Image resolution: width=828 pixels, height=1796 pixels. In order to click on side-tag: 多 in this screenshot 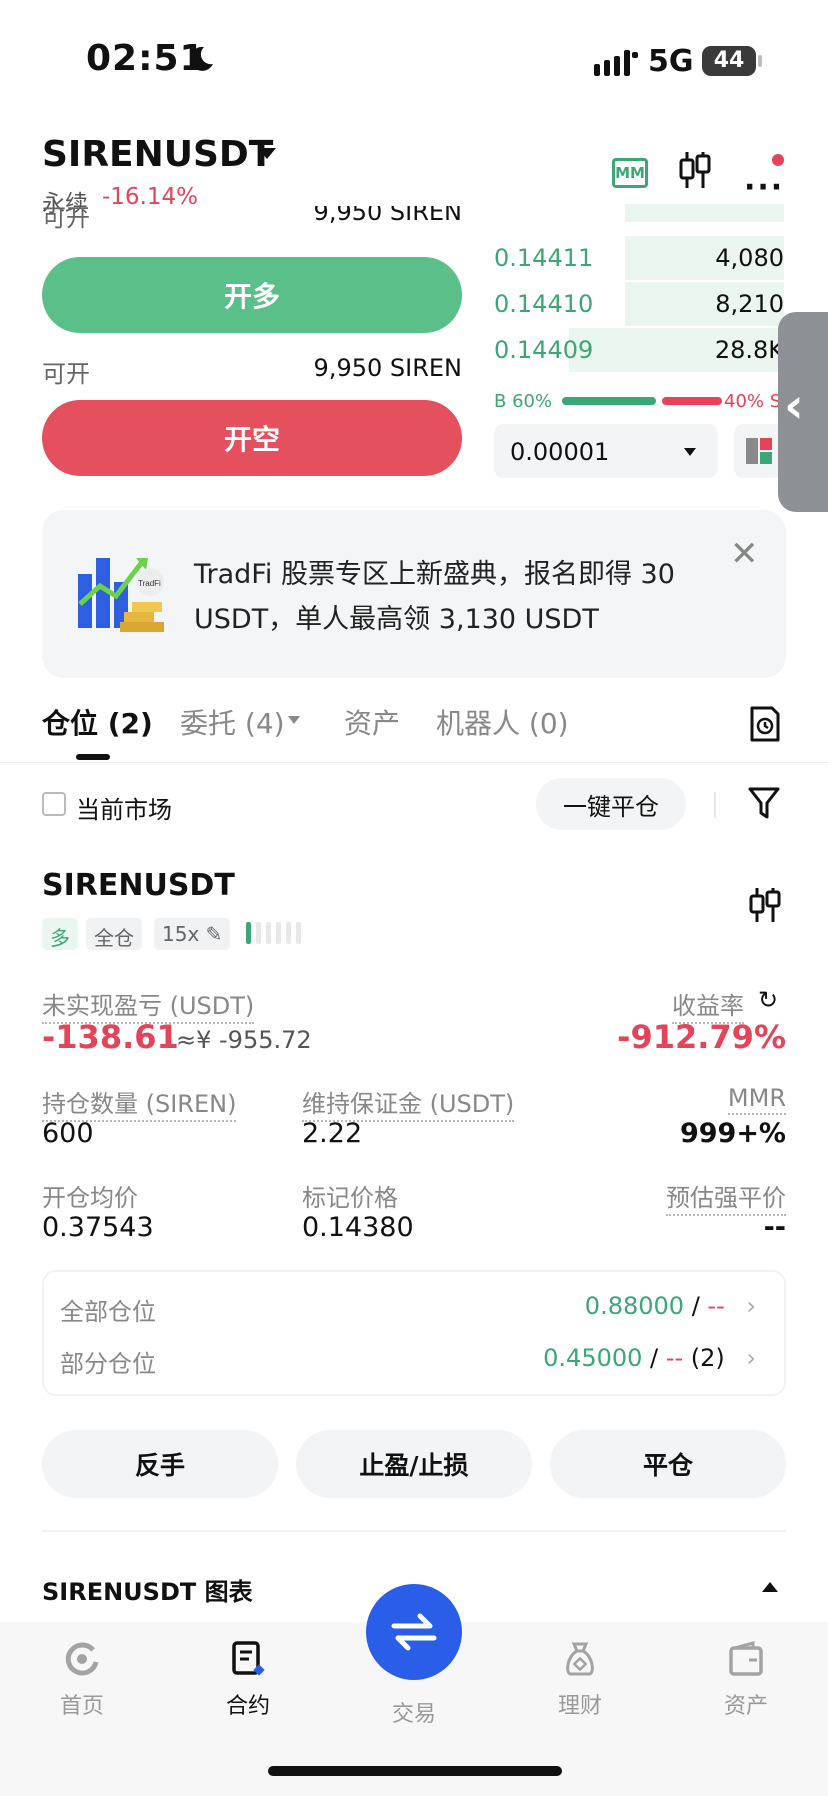, I will do `click(60, 934)`.